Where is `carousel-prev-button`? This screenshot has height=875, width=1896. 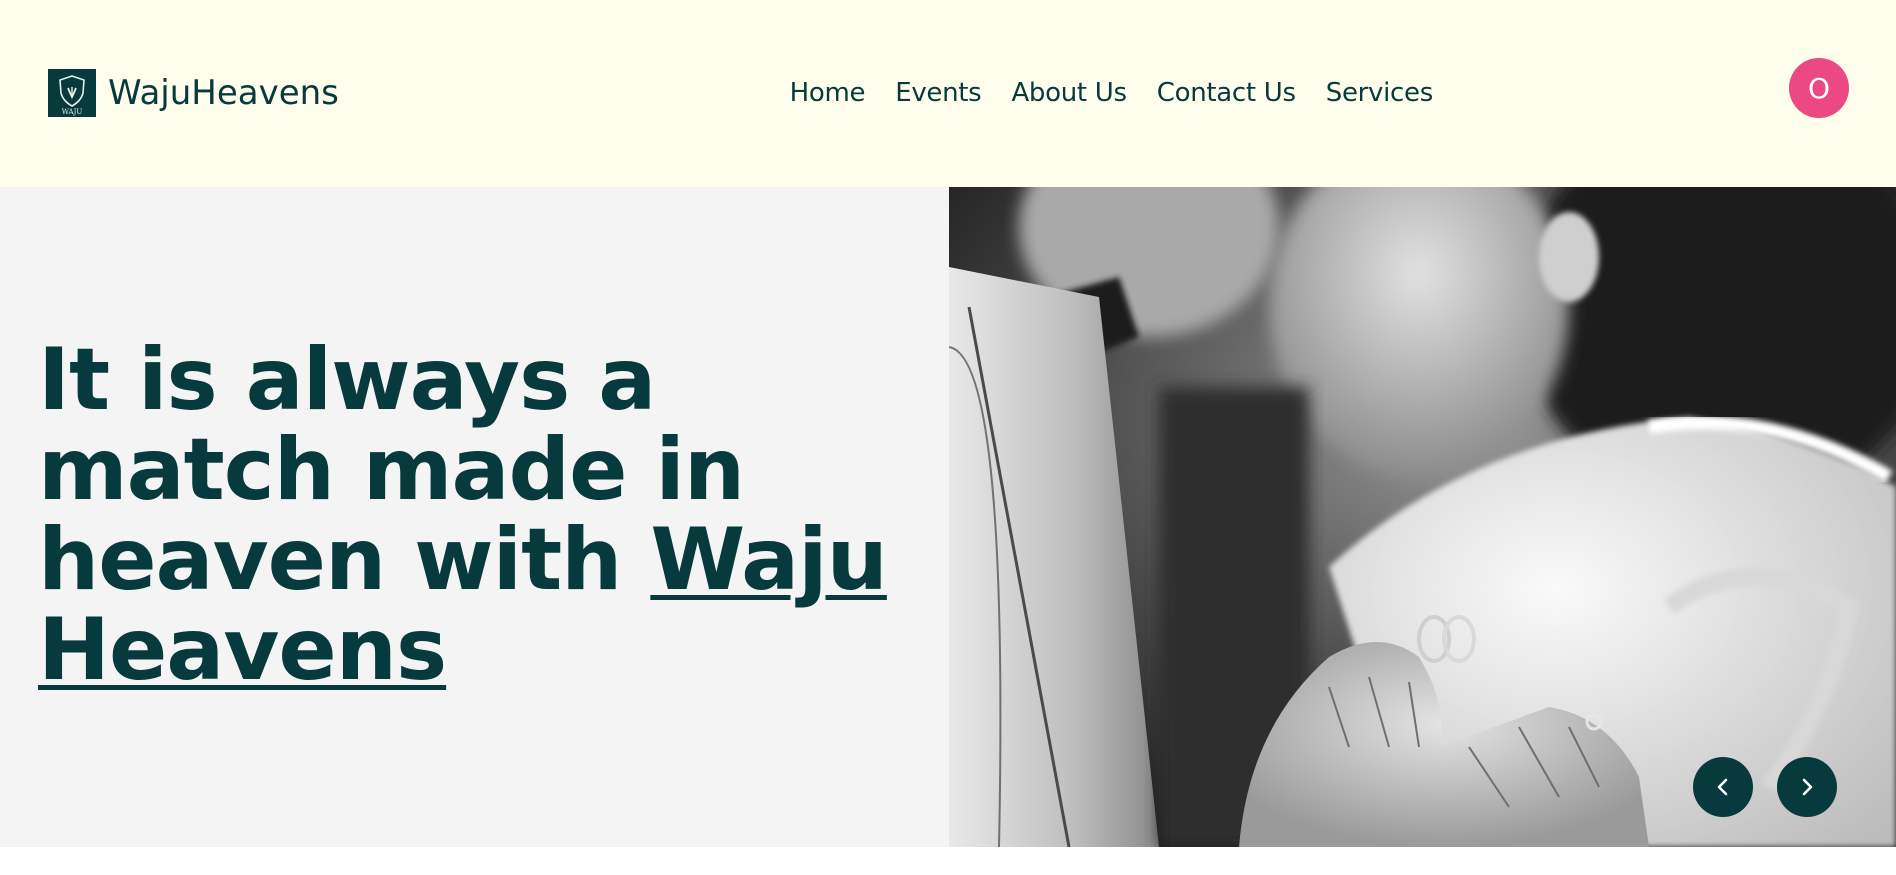
carousel-prev-button is located at coordinates (1723, 787).